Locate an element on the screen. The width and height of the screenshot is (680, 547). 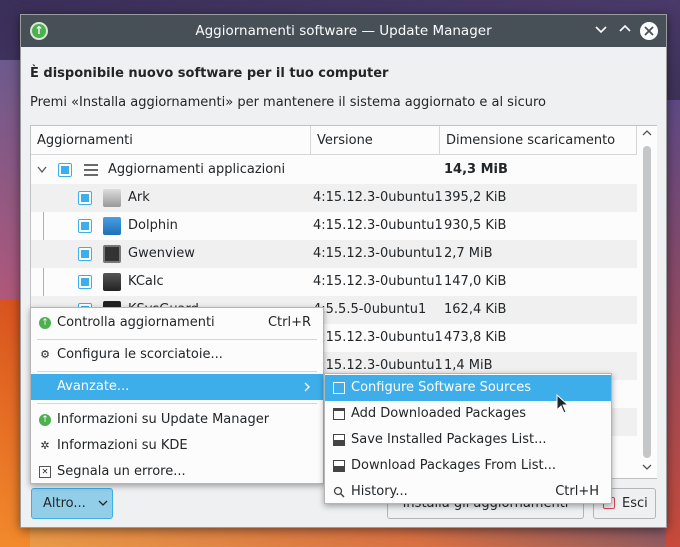
group-size: 14,3 MiB is located at coordinates (476, 169).